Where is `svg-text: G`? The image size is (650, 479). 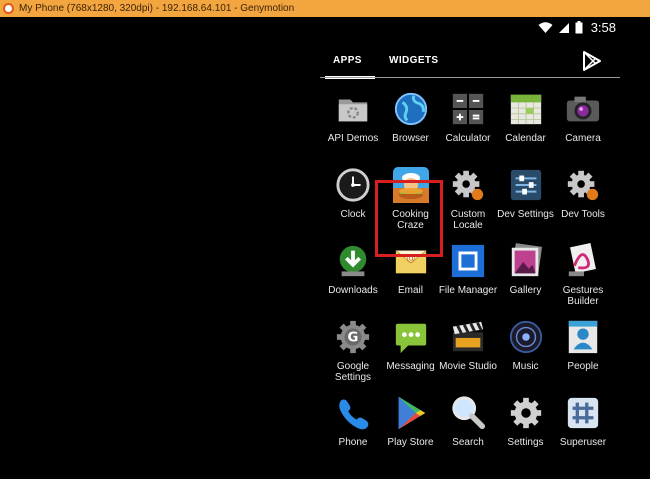
svg-text: G is located at coordinates (353, 338).